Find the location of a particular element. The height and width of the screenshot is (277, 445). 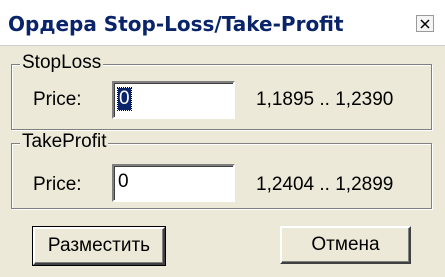

window-title: Ордера Stop-Loss/Take-Profit is located at coordinates (176, 24).